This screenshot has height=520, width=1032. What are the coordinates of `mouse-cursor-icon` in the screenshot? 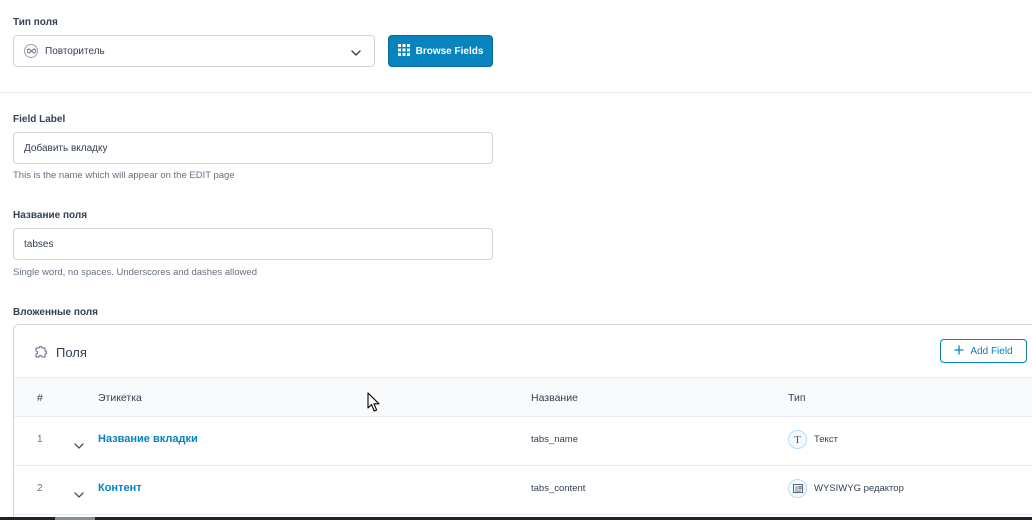 It's located at (374, 405).